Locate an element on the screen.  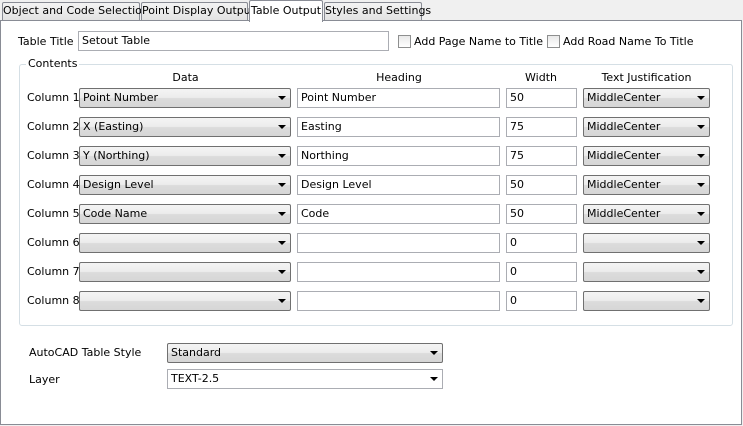
column-1-justification-select: MiddleCenter is located at coordinates (646, 98).